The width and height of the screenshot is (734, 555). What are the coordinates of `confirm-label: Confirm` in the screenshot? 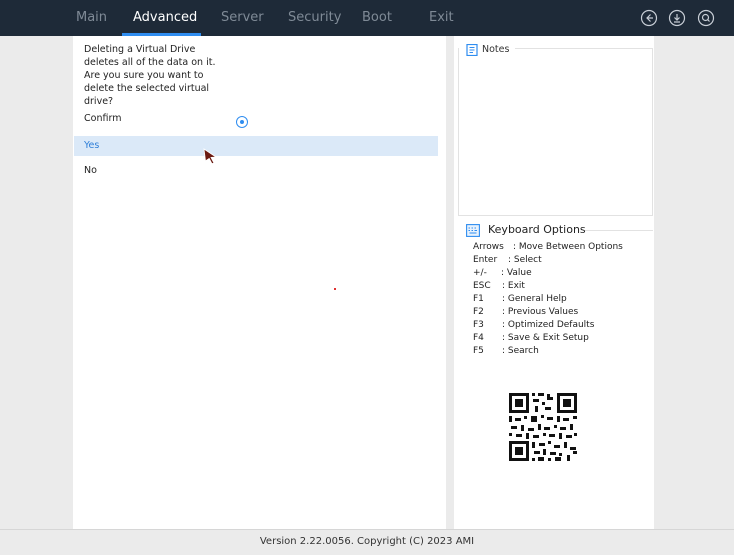 It's located at (103, 118).